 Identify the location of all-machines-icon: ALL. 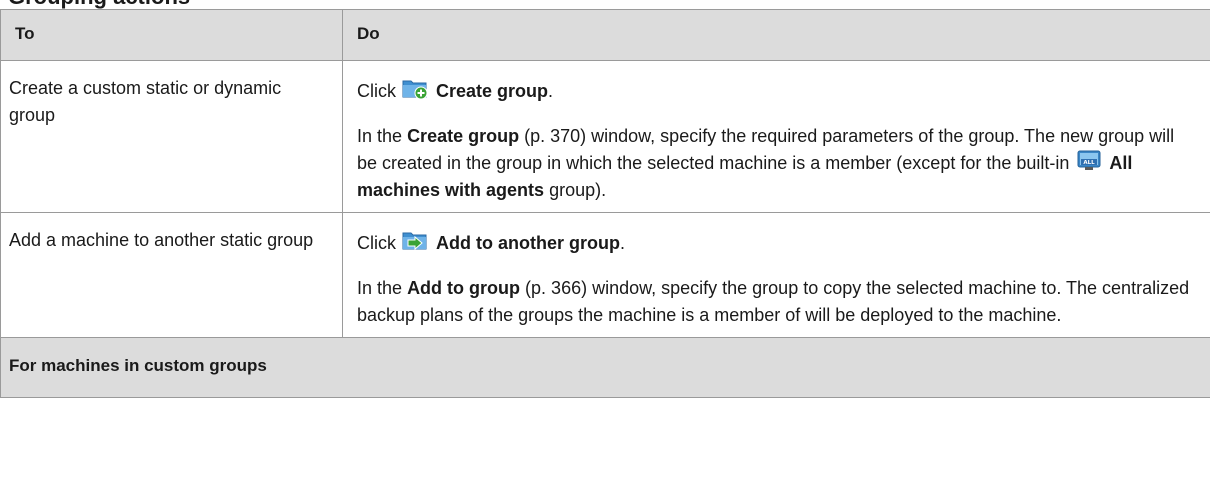
(1089, 161).